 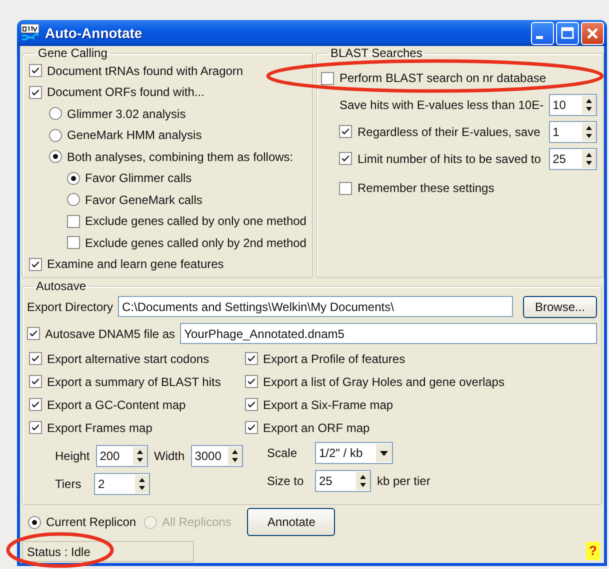 What do you see at coordinates (572, 131) in the screenshot?
I see `spin-box: 1` at bounding box center [572, 131].